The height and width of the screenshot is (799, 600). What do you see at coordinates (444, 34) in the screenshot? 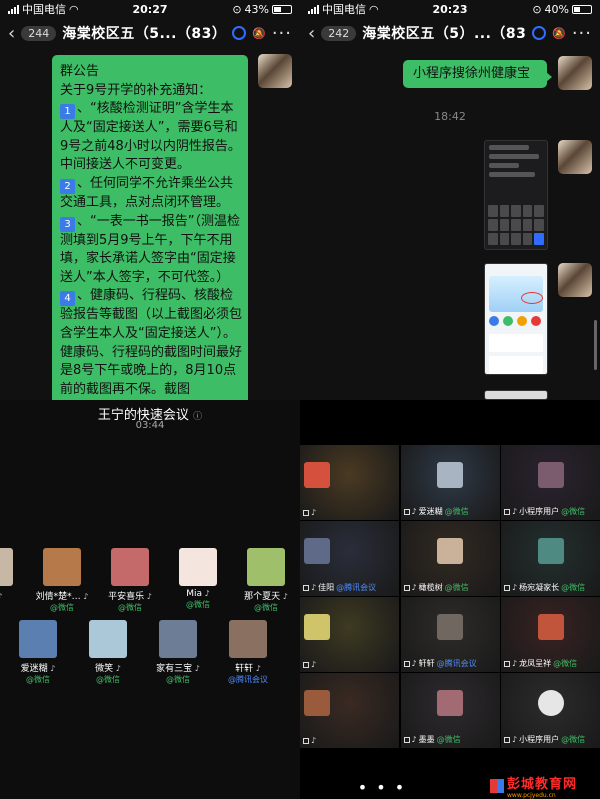
I see `chat-title: 海棠校区五（5）...（83）` at bounding box center [444, 34].